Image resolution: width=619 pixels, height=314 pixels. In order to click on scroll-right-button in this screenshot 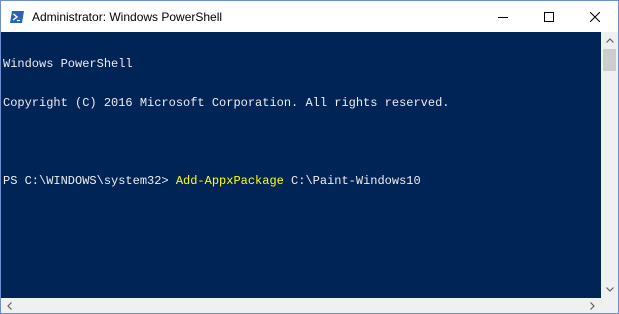, I will do `click(592, 305)`.